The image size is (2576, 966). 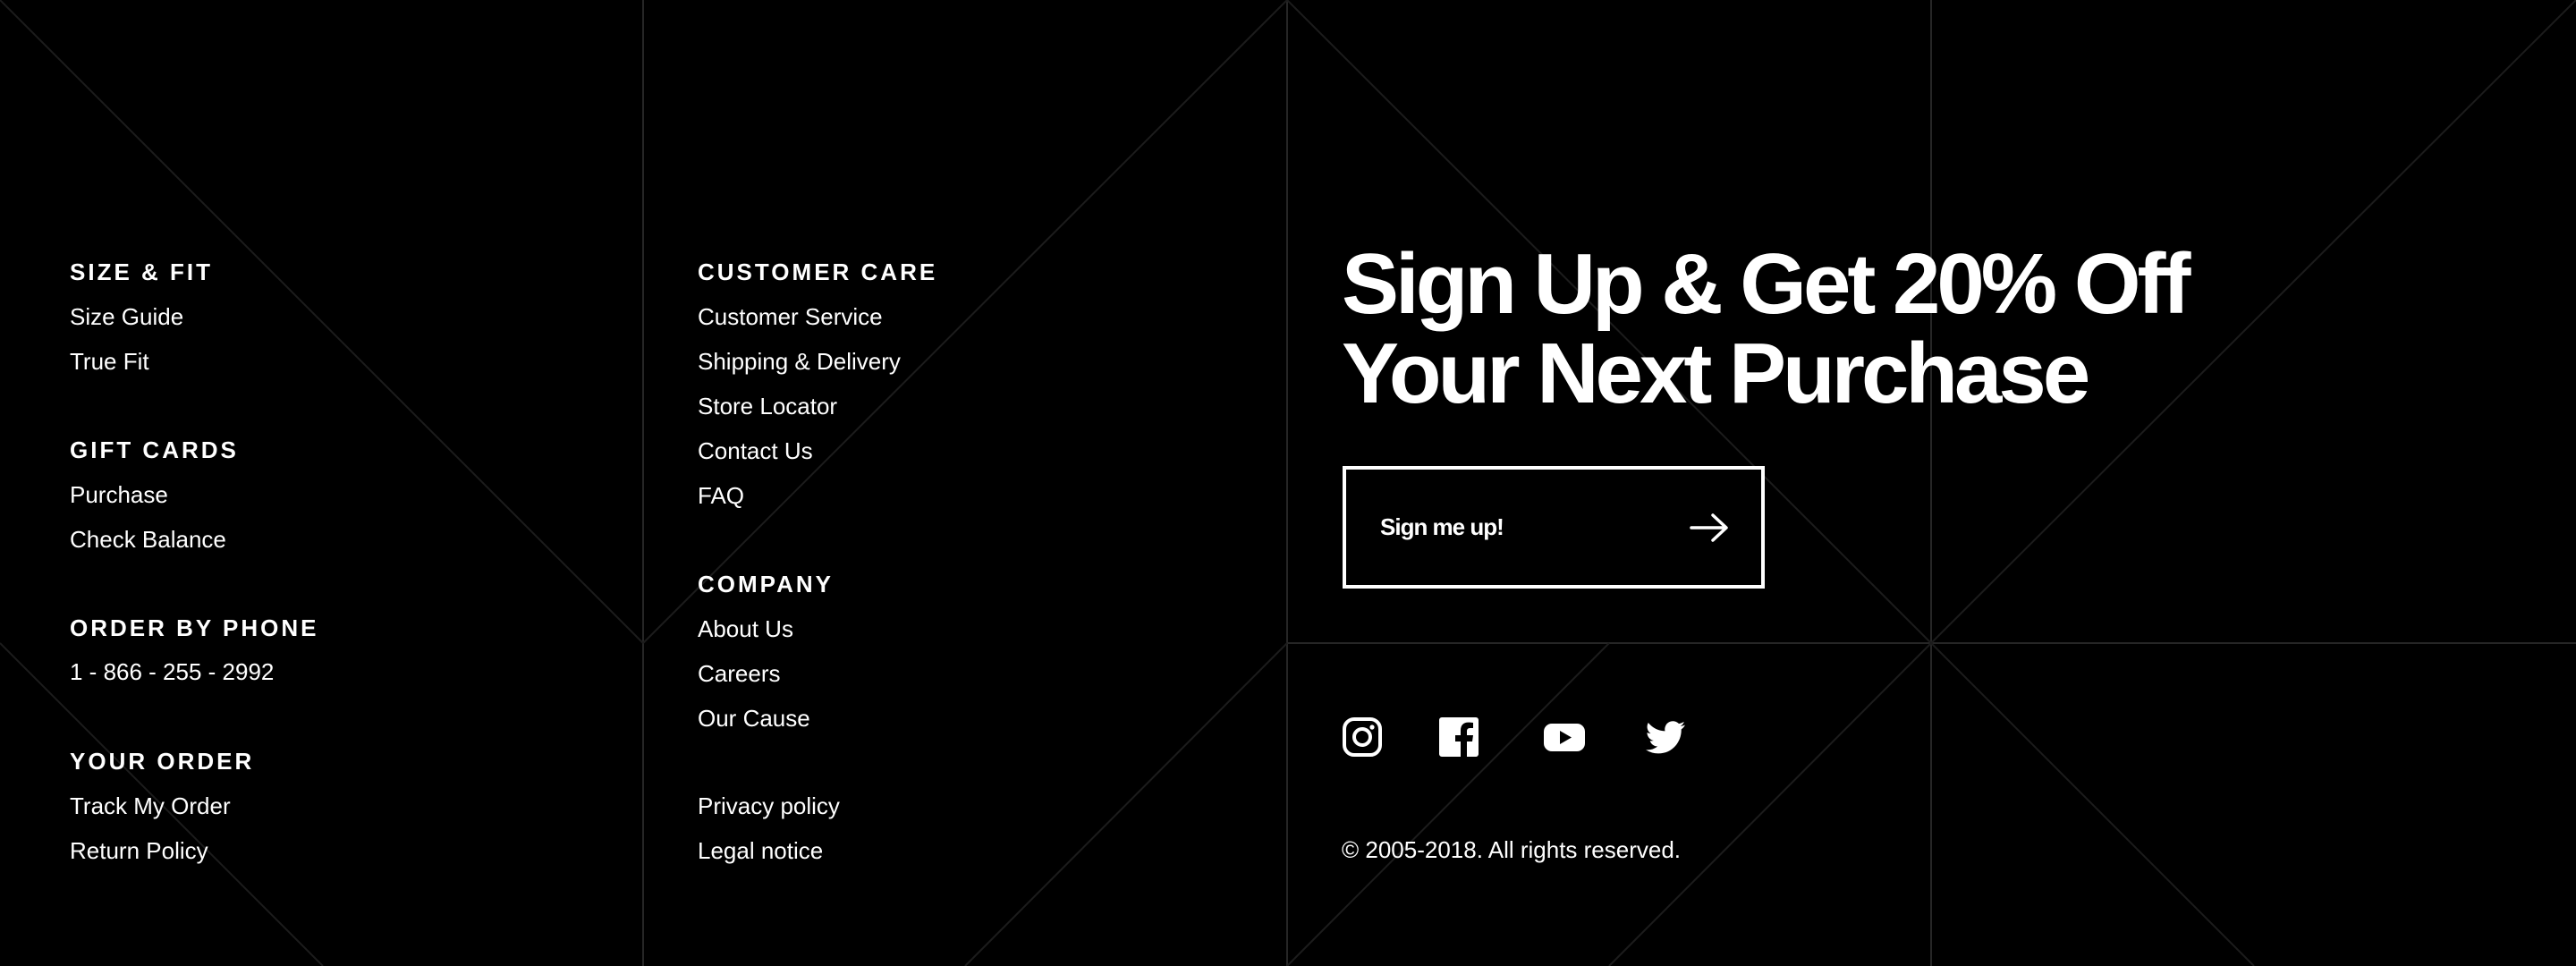 I want to click on size-fit-heading: SIZE & FIT, so click(x=141, y=271).